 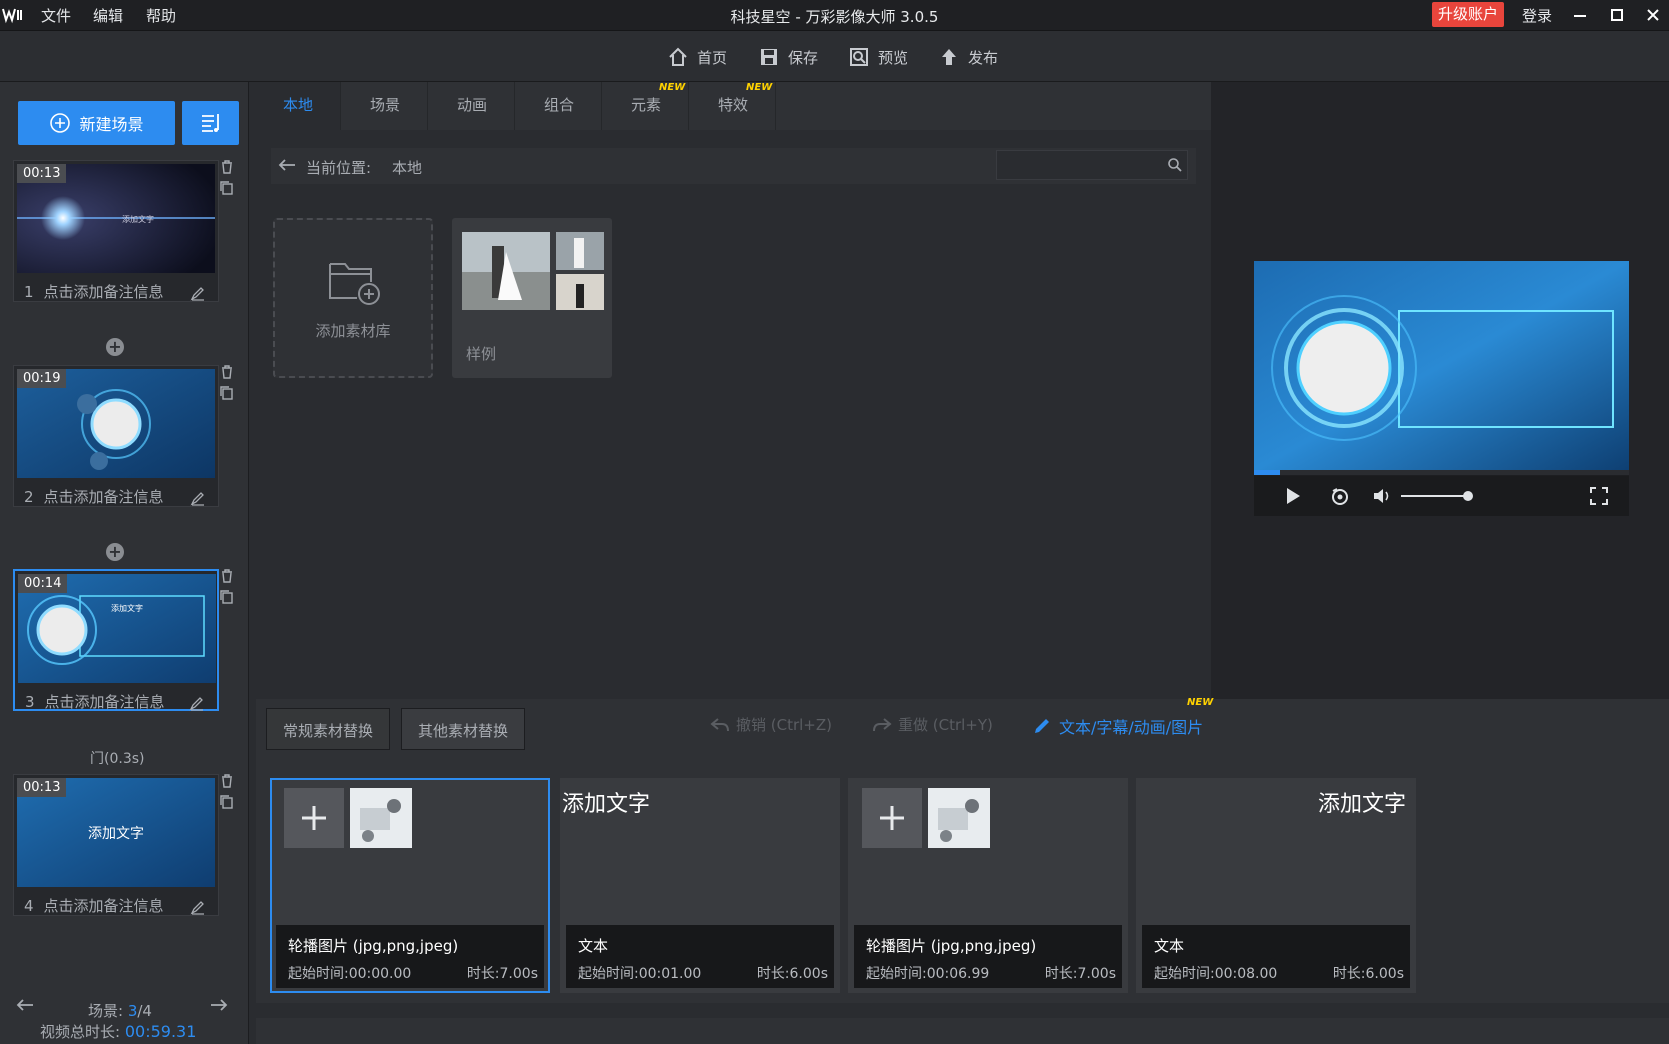 I want to click on maximize-icon, so click(x=1617, y=15).